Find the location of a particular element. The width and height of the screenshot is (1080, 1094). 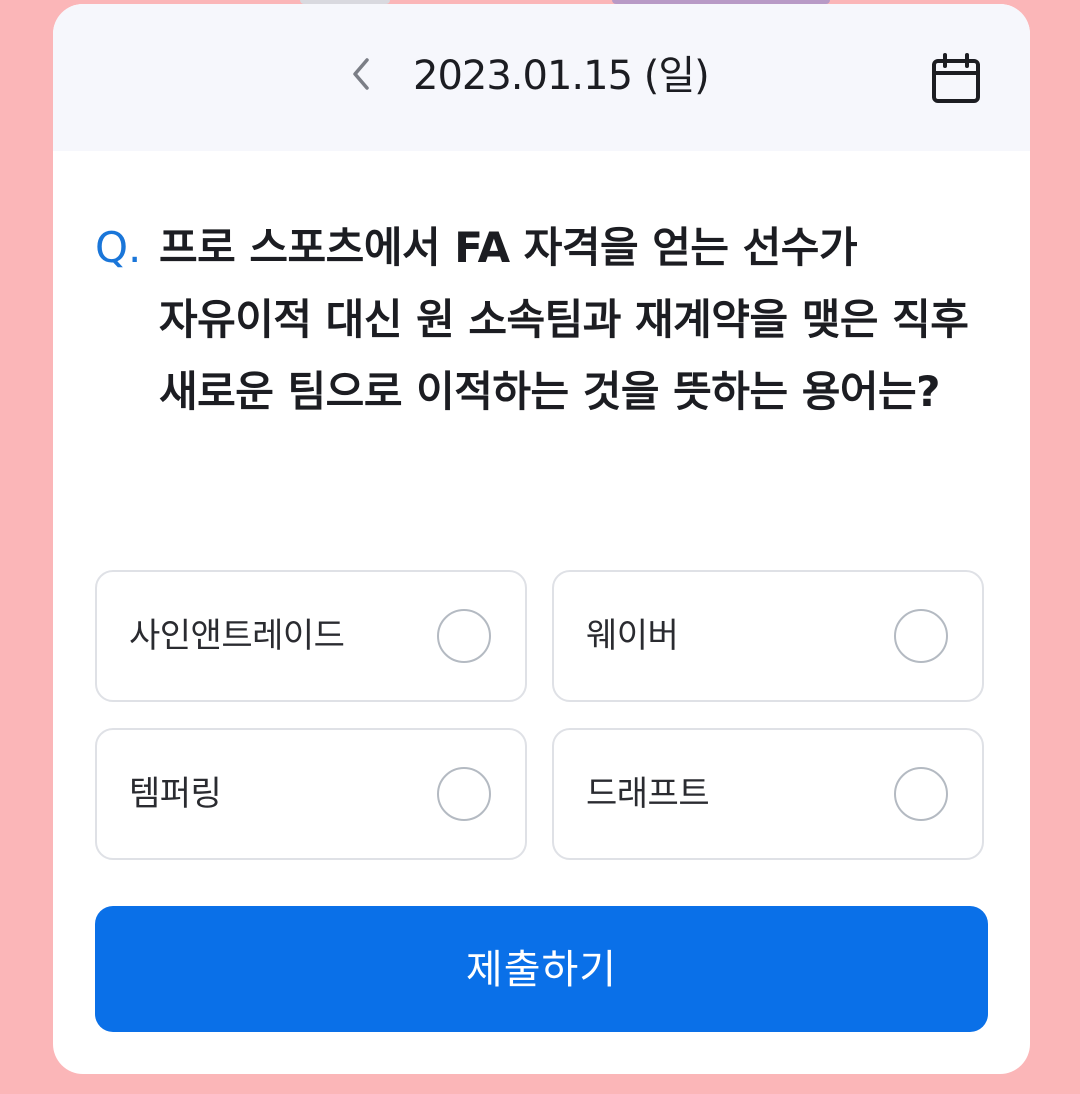

submit-button: 제출하기 is located at coordinates (541, 969).